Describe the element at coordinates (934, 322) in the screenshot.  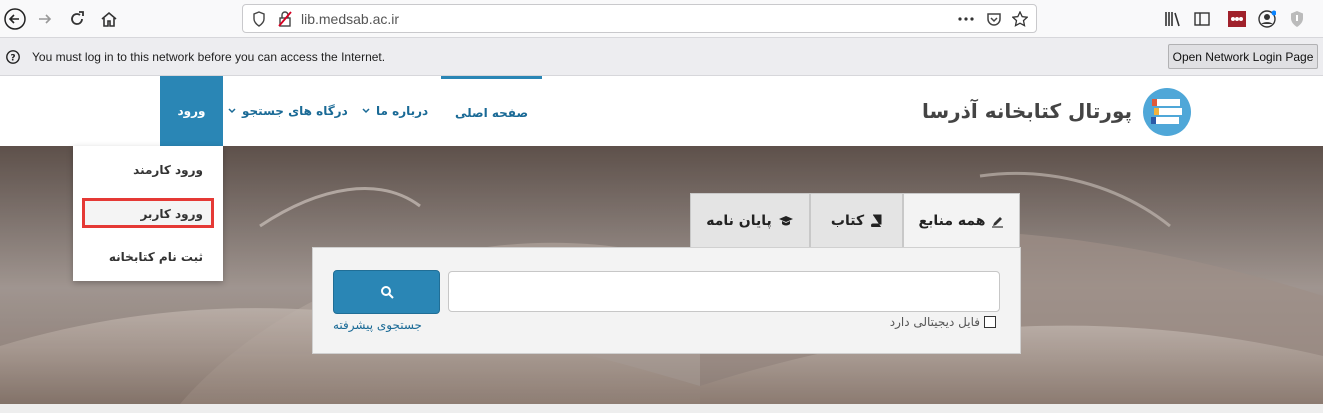
I see `digital-file-label: فایل دیجیتالی دارد` at that location.